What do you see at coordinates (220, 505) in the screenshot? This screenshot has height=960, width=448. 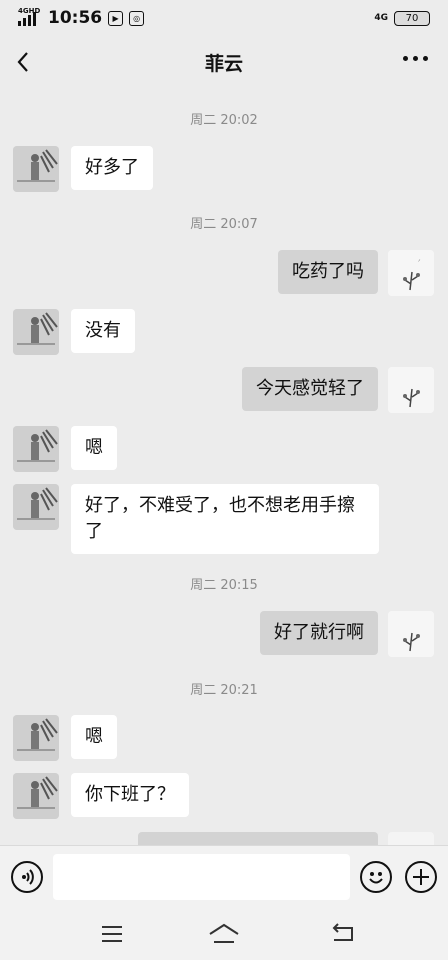 I see `message-line: 好了，不难受了，也不想老用手擦` at bounding box center [220, 505].